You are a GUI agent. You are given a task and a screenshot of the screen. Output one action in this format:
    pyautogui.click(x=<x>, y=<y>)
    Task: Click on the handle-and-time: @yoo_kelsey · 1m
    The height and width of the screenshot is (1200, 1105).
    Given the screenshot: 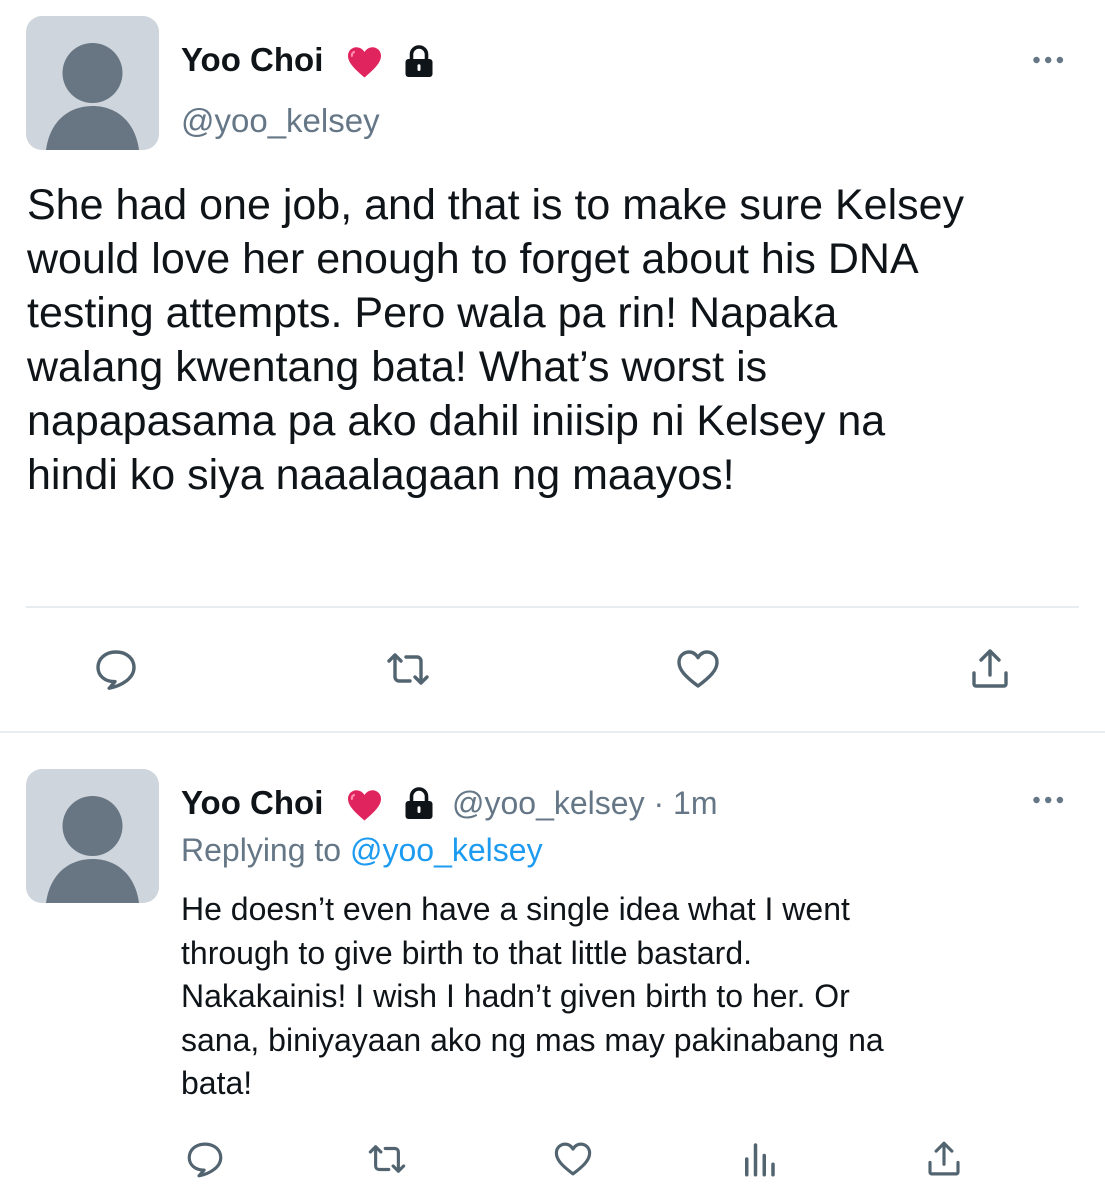 What is the action you would take?
    pyautogui.click(x=584, y=803)
    